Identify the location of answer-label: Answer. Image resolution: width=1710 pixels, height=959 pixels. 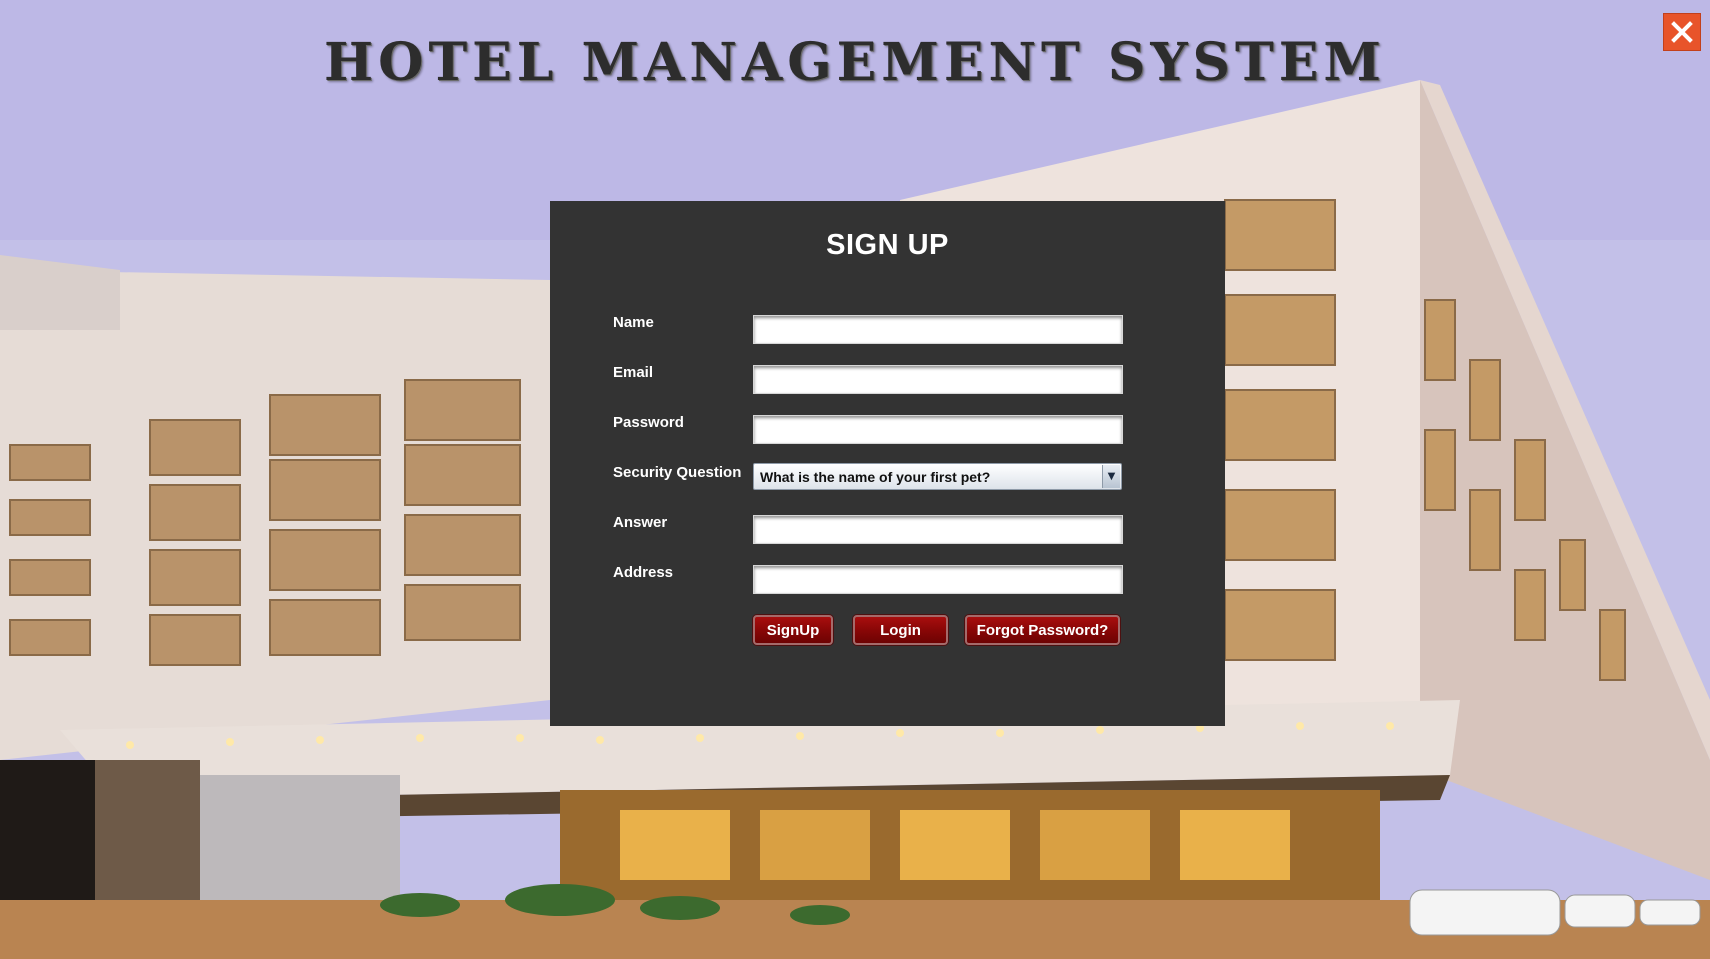
(640, 522).